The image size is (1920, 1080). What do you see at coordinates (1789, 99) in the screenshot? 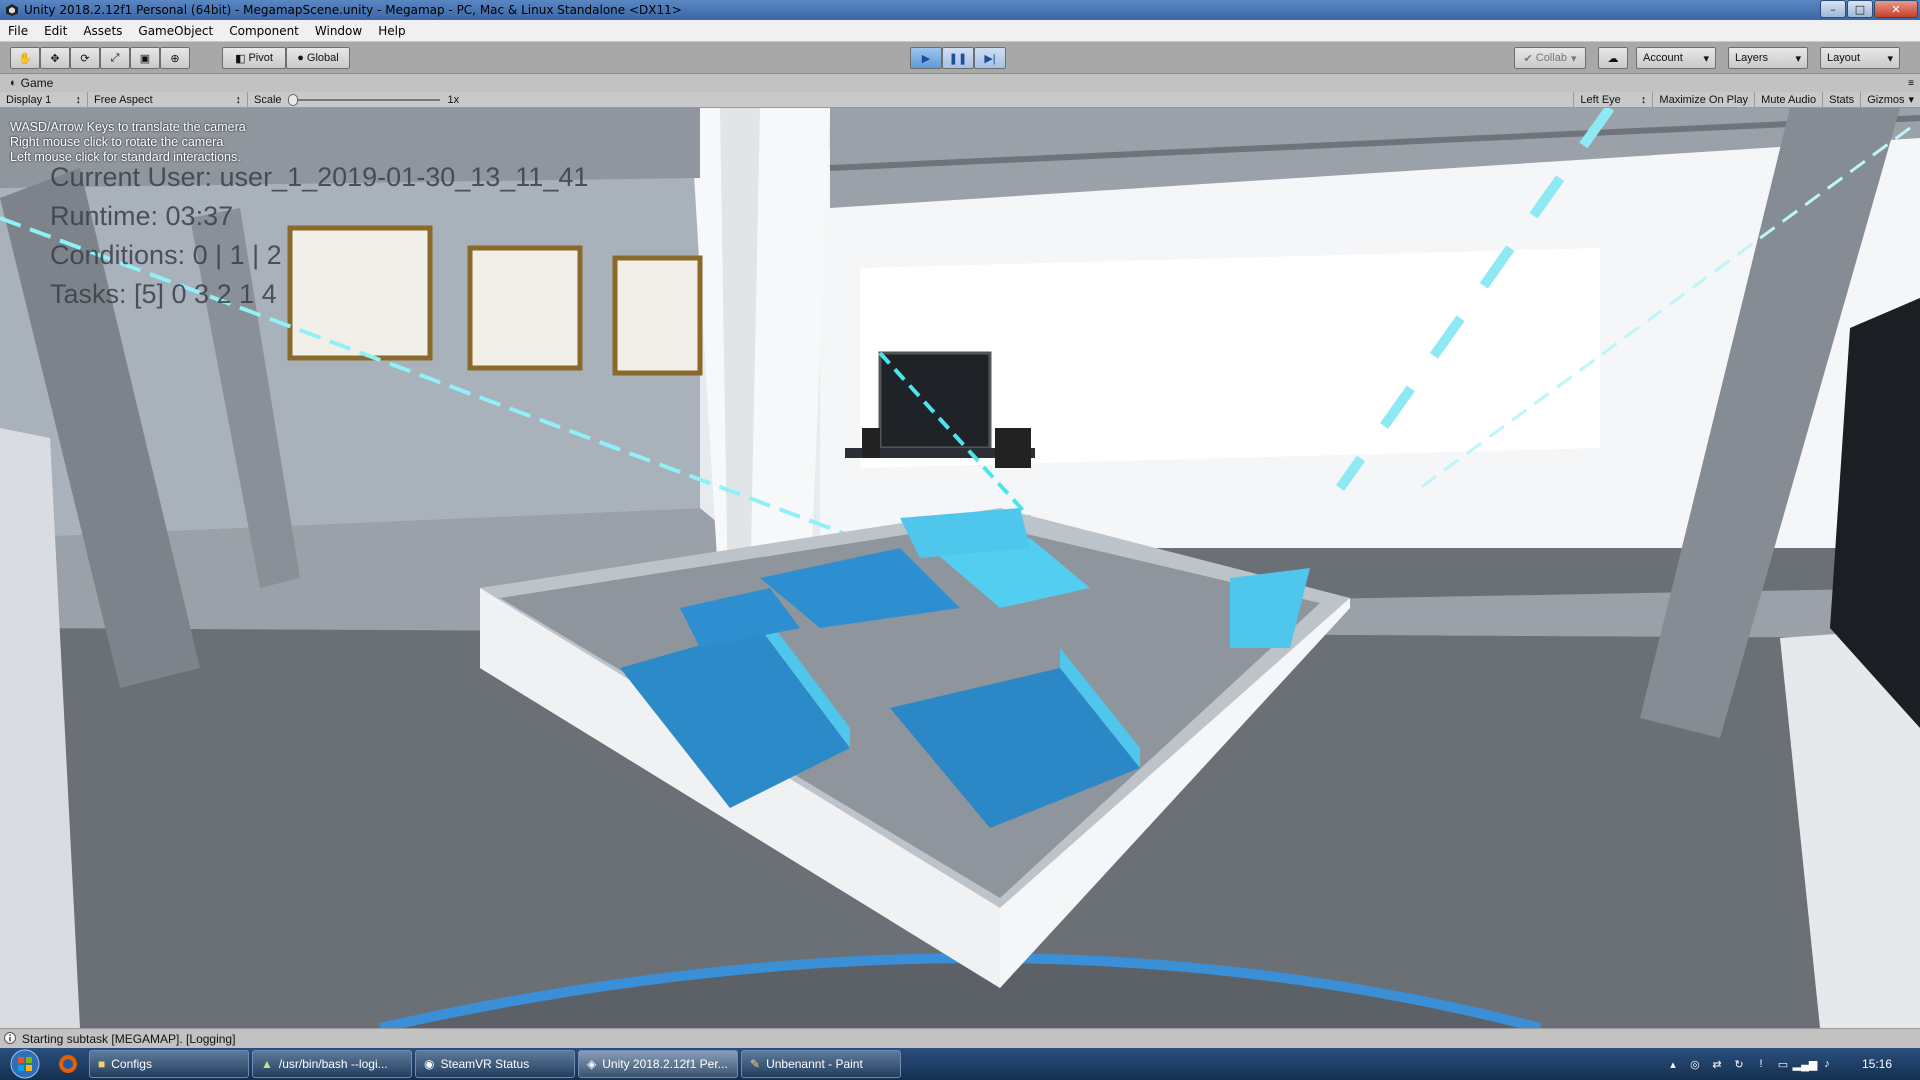
I see `mute-audio-toggle: Mute Audio` at bounding box center [1789, 99].